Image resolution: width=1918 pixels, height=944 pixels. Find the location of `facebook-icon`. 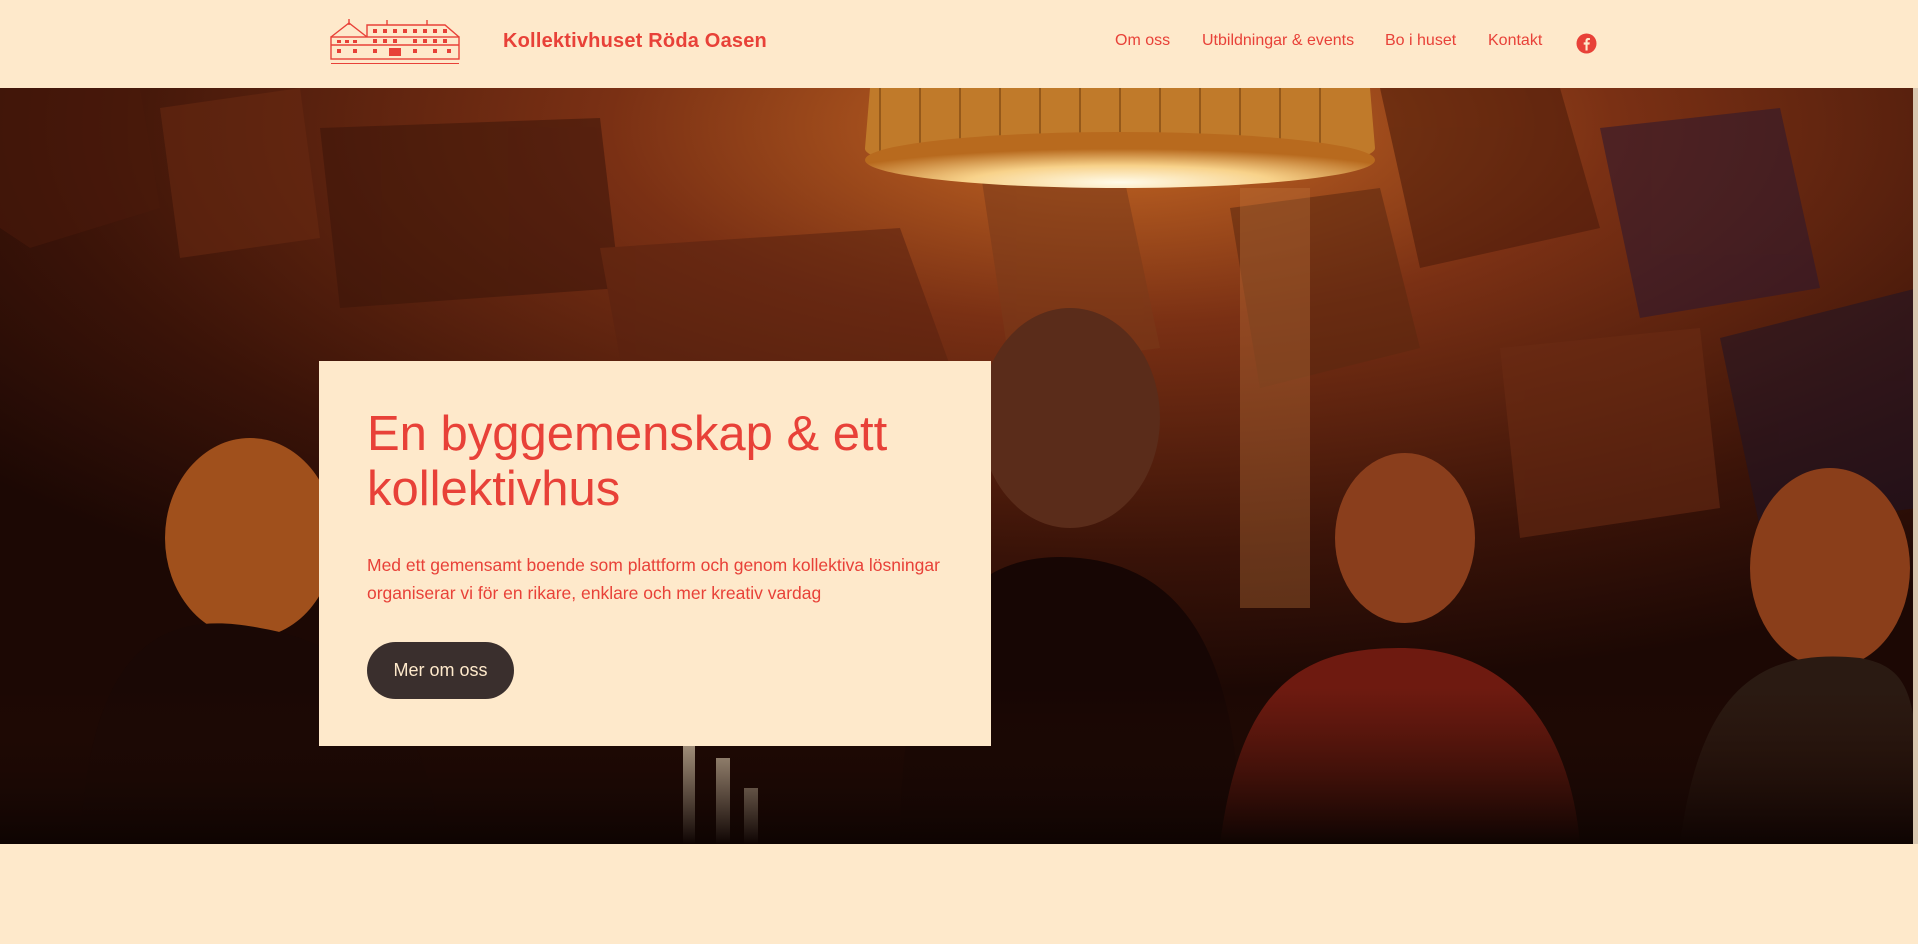

facebook-icon is located at coordinates (1586, 43).